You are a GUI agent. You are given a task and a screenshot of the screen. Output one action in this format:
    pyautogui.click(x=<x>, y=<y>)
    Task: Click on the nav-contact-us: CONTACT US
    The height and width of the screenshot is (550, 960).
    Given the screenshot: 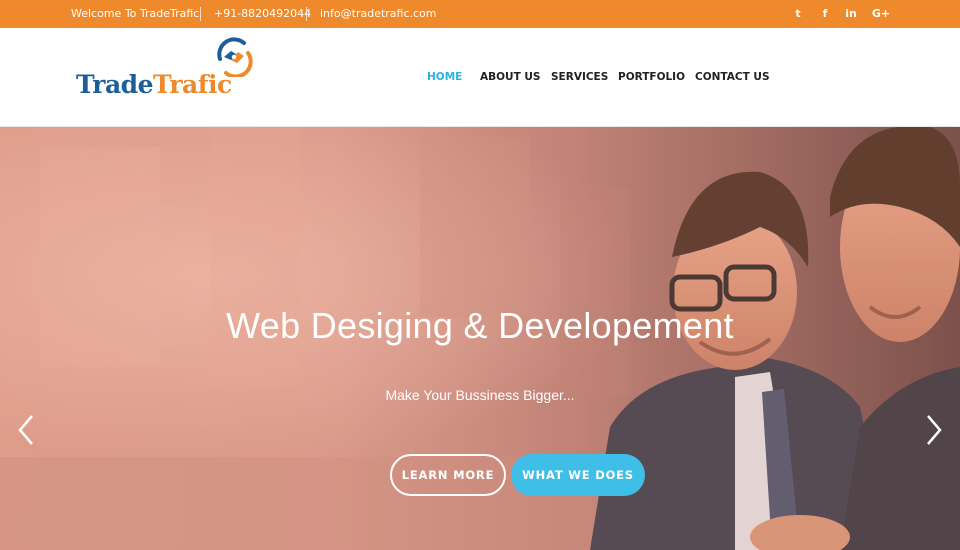 What is the action you would take?
    pyautogui.click(x=732, y=77)
    